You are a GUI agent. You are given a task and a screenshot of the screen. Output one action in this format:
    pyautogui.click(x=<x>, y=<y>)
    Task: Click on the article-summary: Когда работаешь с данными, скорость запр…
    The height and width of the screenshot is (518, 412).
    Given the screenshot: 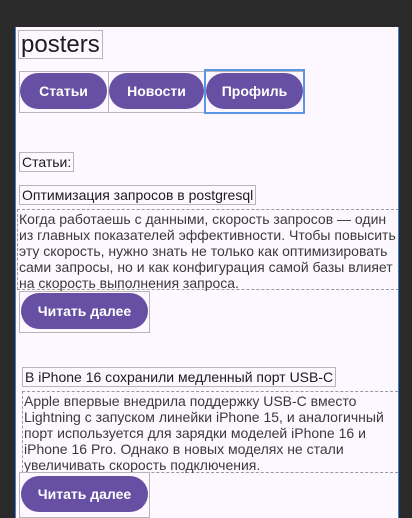 What is the action you would take?
    pyautogui.click(x=207, y=250)
    